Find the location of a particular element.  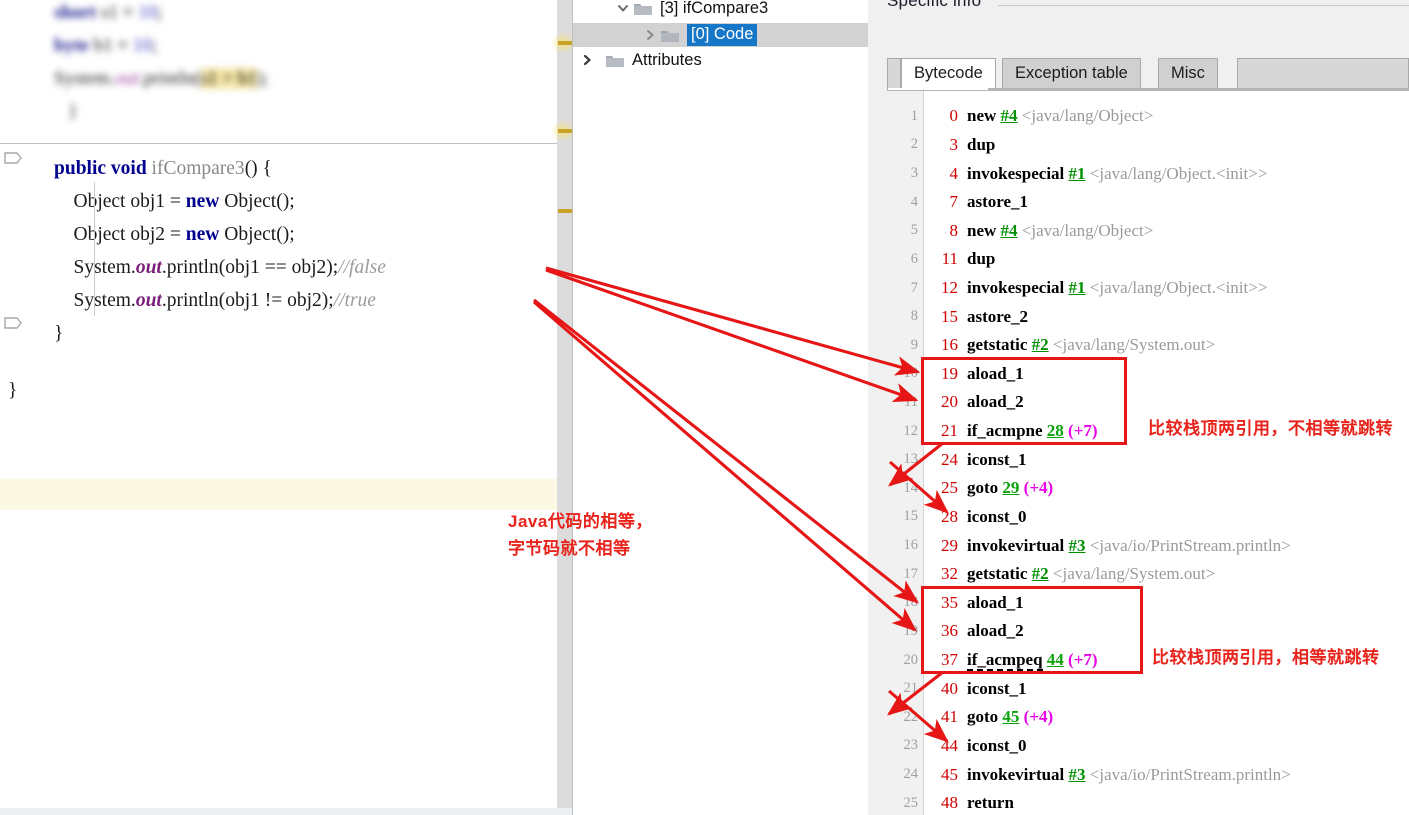

bytecode-opcode: dup is located at coordinates (981, 259).